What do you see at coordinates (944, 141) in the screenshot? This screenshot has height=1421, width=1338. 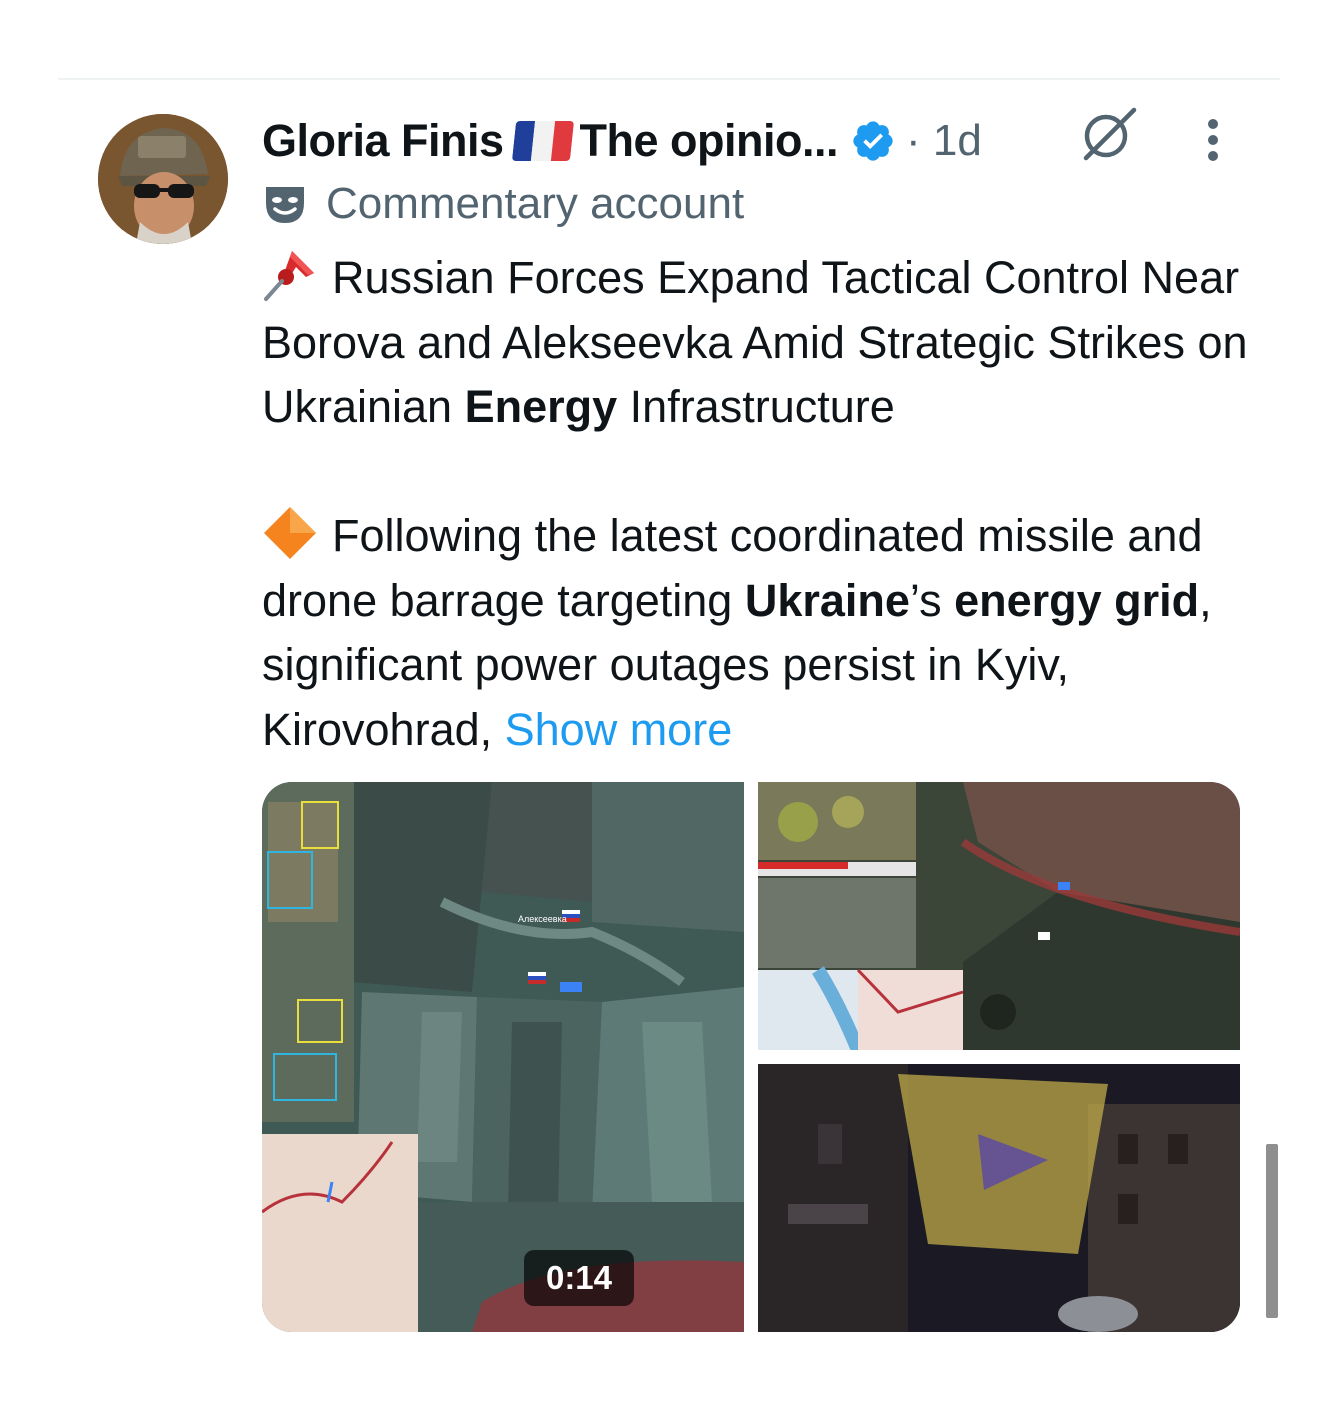 I see `post-time: · 1d` at bounding box center [944, 141].